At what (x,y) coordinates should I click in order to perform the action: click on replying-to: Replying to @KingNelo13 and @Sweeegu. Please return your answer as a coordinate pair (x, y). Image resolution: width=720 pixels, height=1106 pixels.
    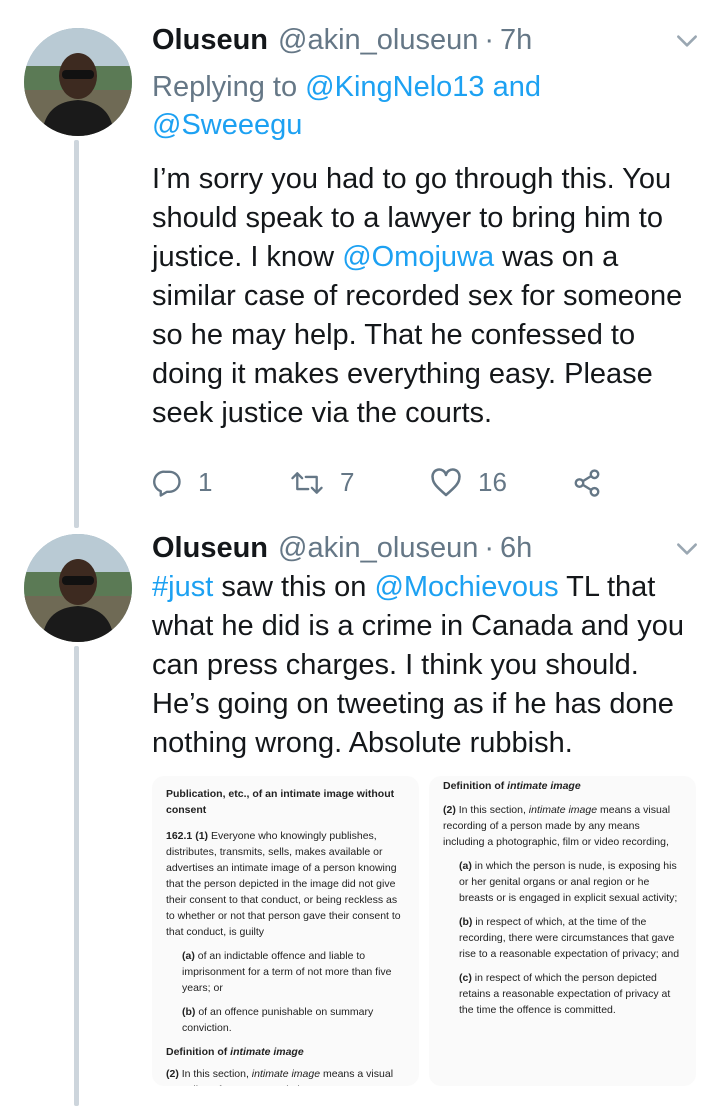
    Looking at the image, I should click on (426, 106).